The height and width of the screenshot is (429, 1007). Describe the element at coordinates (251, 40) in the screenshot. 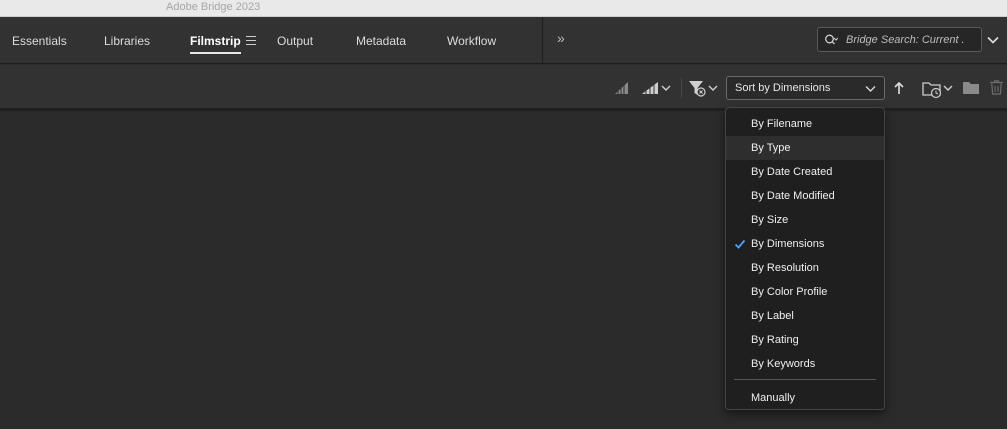

I see `workspace-menu-icon` at that location.